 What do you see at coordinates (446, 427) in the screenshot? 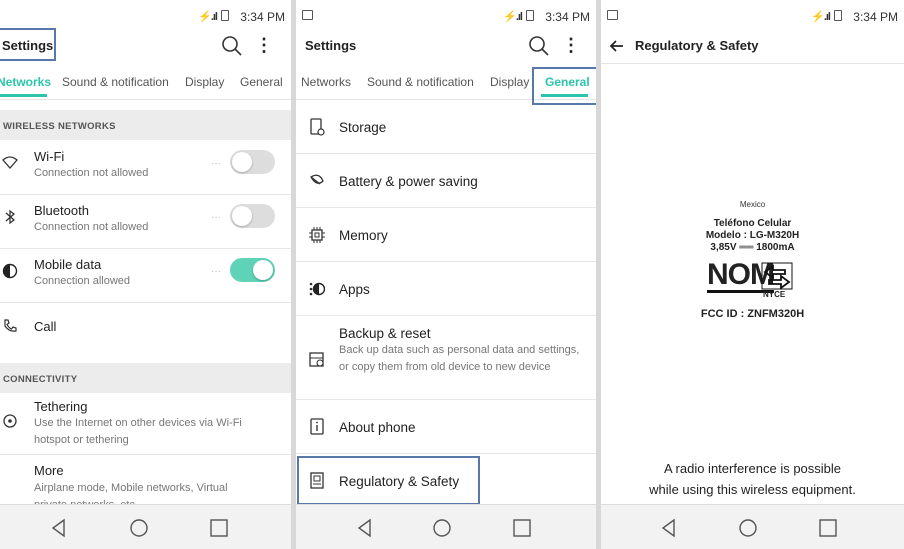
I see `list-item-about-phone: About phone` at bounding box center [446, 427].